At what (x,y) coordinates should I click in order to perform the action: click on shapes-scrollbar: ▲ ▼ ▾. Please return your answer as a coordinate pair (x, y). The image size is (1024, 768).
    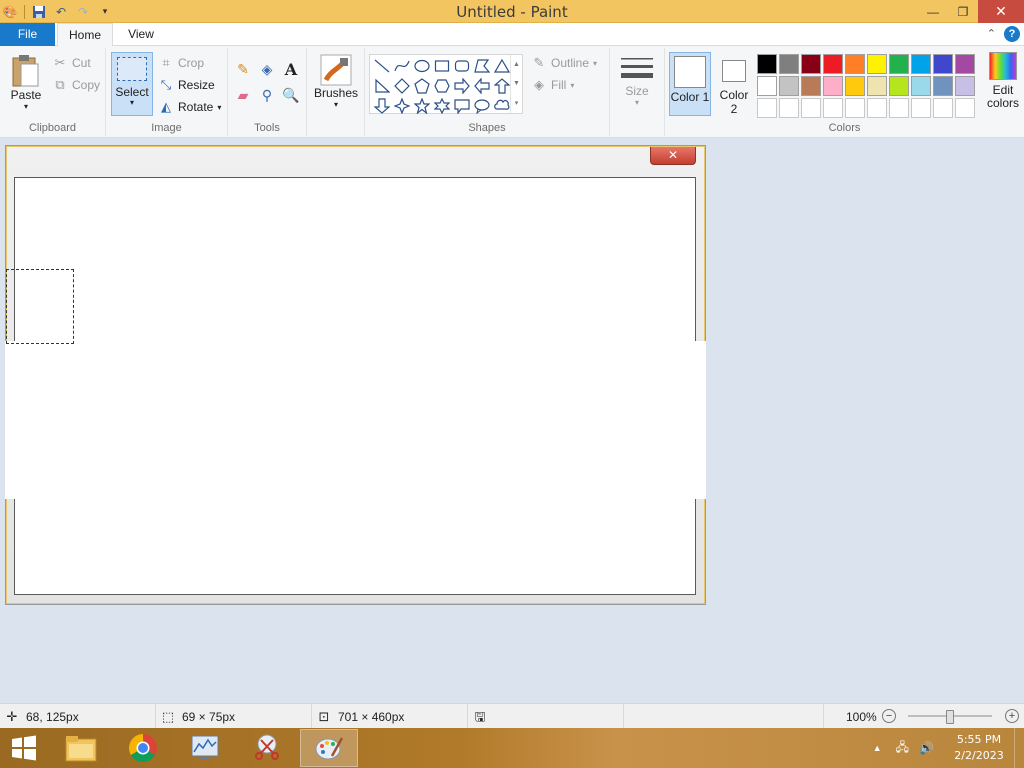
    Looking at the image, I should click on (516, 84).